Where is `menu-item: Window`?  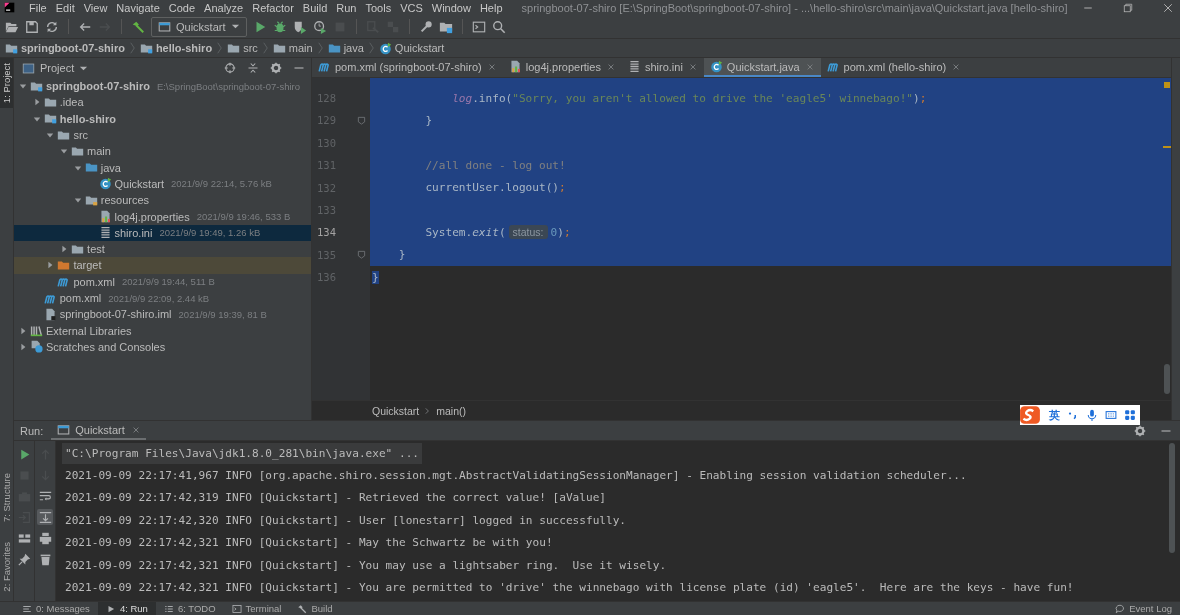 menu-item: Window is located at coordinates (451, 7).